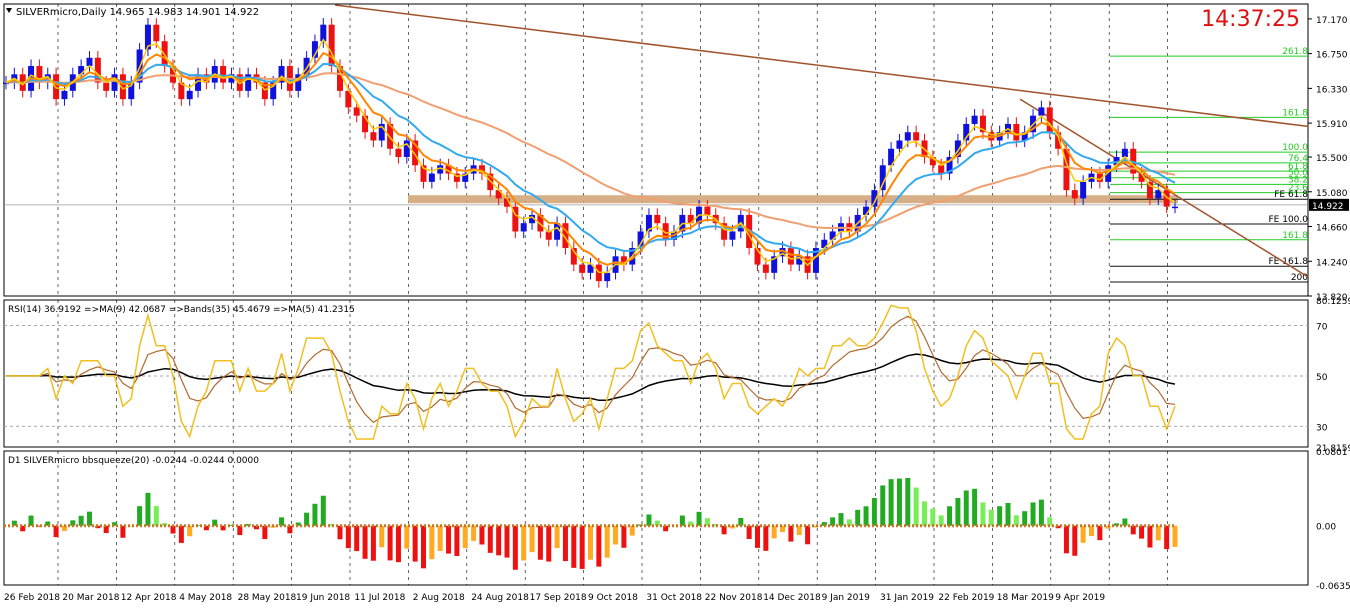 The height and width of the screenshot is (608, 1350). Describe the element at coordinates (1289, 220) in the screenshot. I see `fib-level-label: FE 100.0` at that location.